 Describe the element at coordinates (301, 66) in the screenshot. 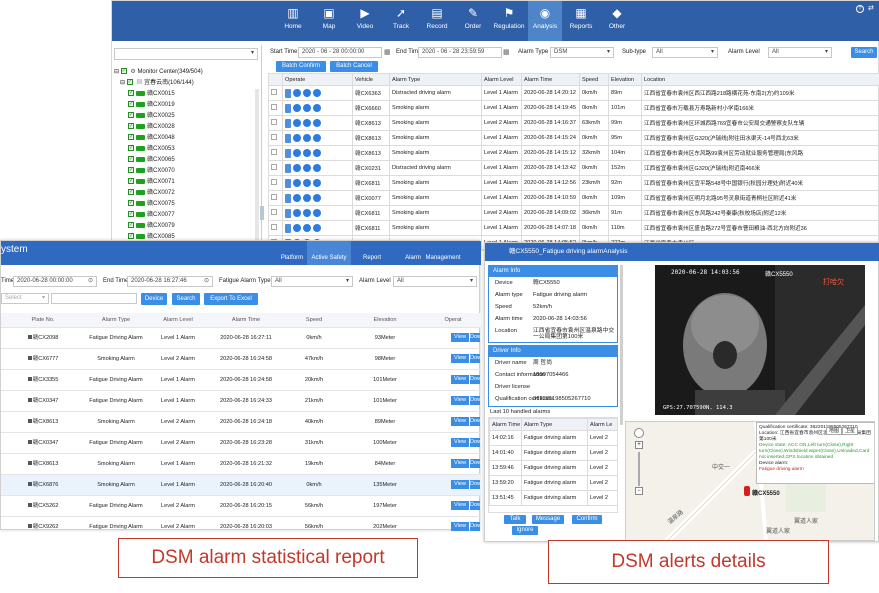

I see `batch-confirm-button: Batch Confirm` at that location.